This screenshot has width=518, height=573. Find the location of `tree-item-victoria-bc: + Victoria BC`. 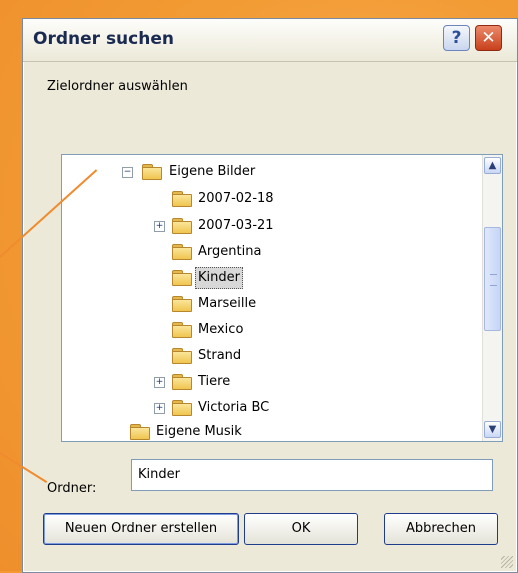

tree-item-victoria-bc: + Victoria BC is located at coordinates (272, 408).